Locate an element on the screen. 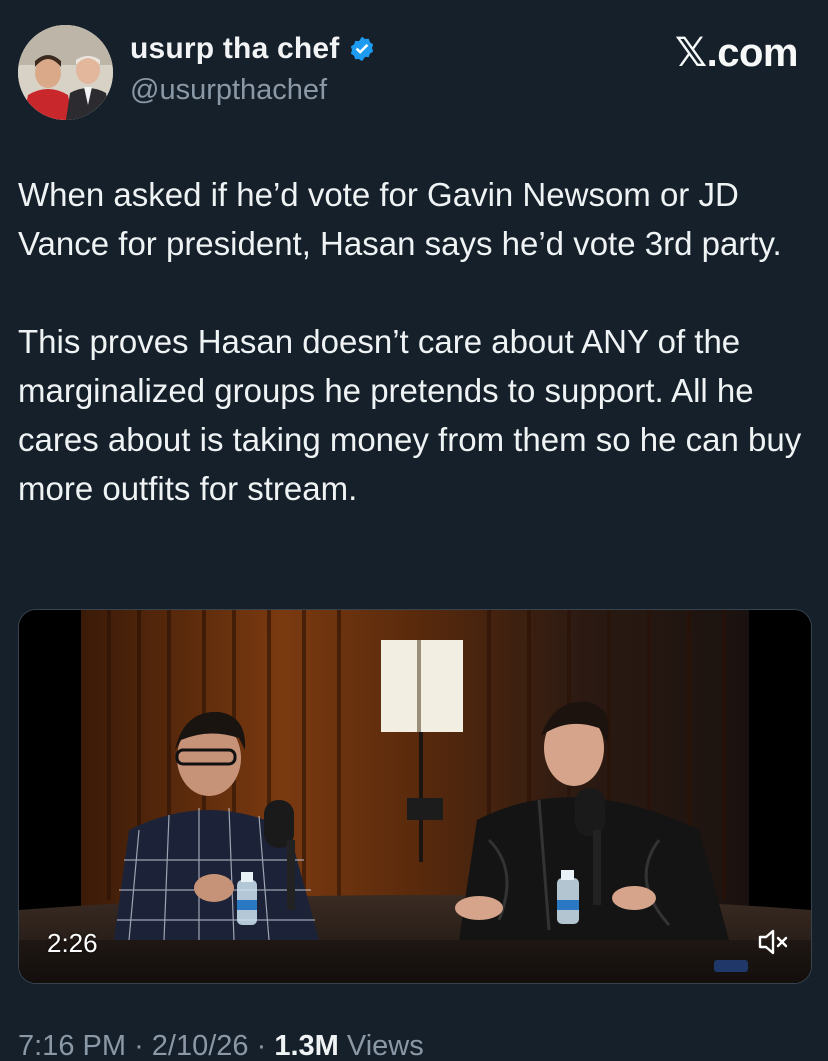 The image size is (828, 1061). display-name: usurp tha chef is located at coordinates (235, 49).